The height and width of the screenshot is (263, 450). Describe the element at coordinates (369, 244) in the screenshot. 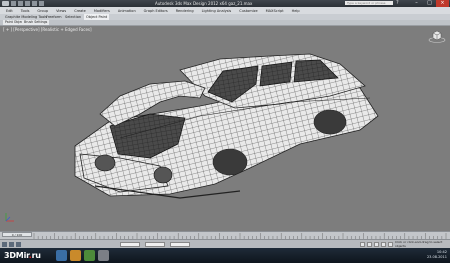

I see `previous-frame-icon` at that location.